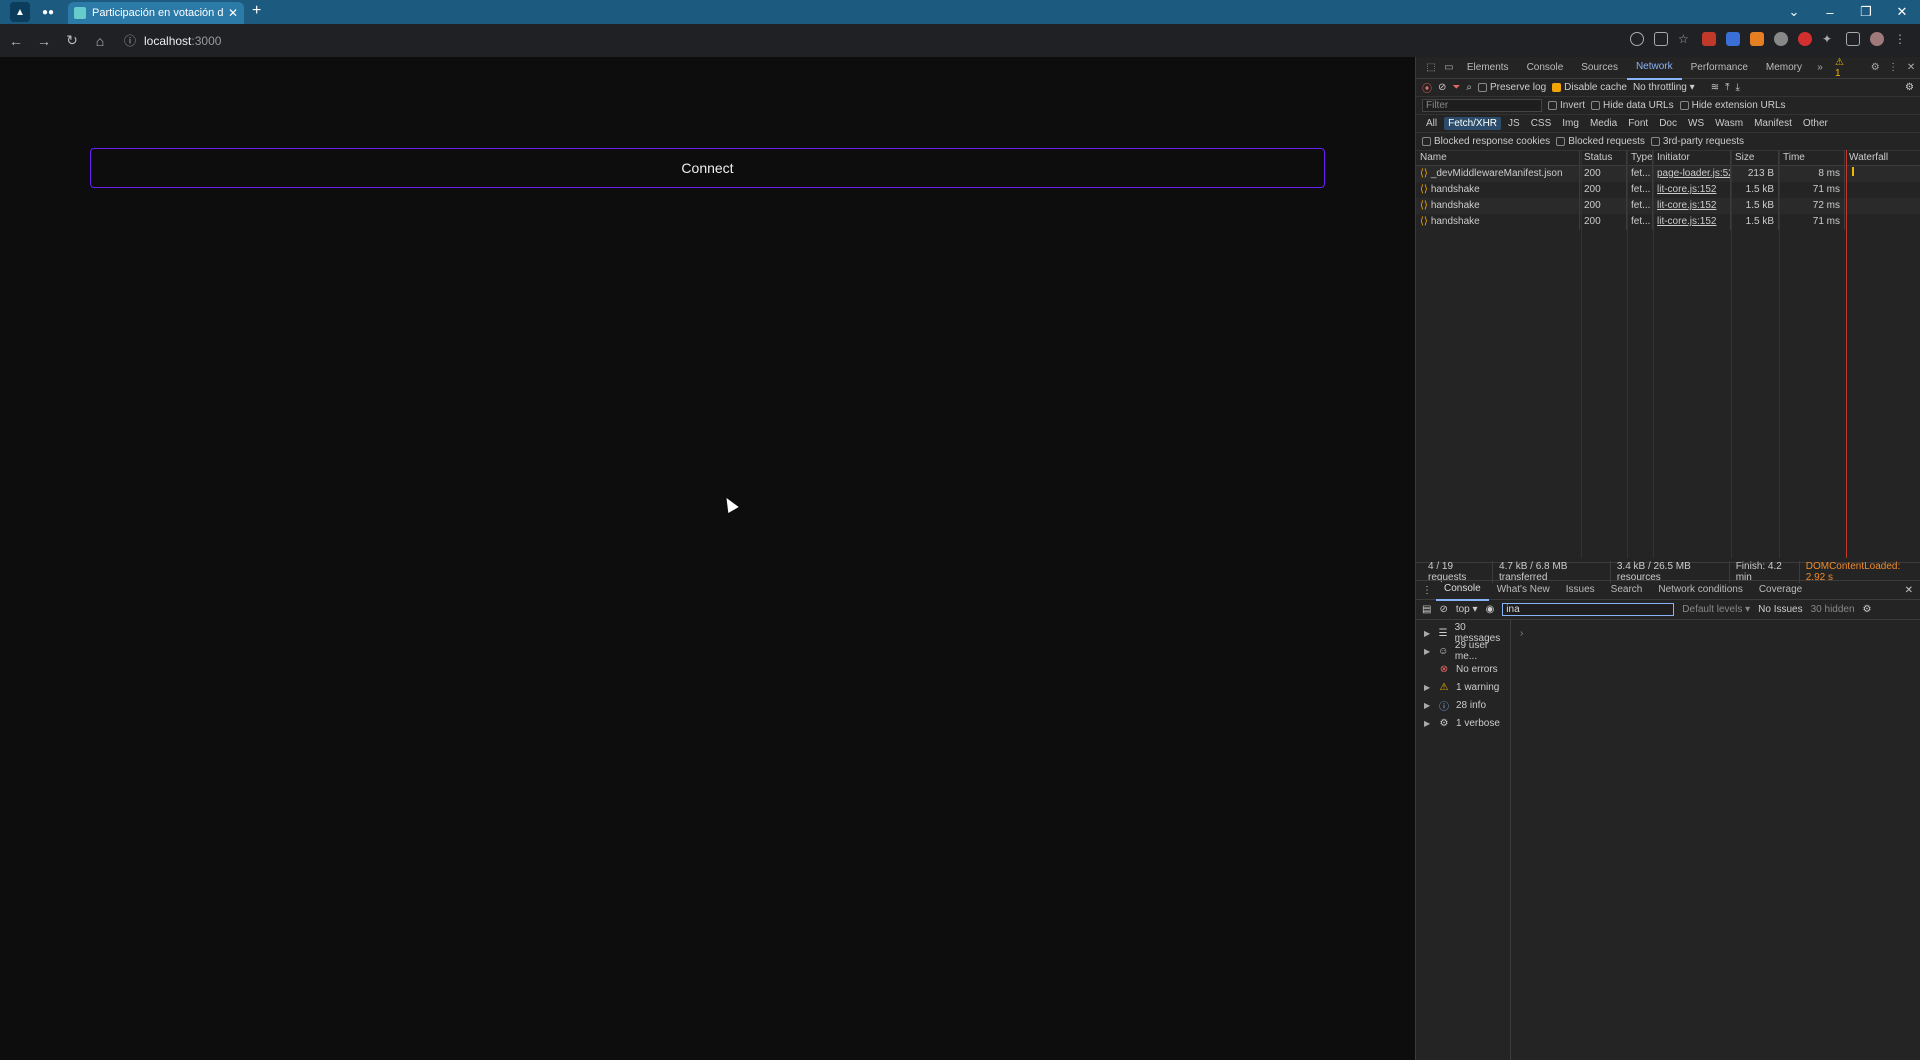 The image size is (1920, 1060). What do you see at coordinates (1463, 723) in the screenshot?
I see `sidebar-item-verbose: ▶ ⚙ 1 verbose` at bounding box center [1463, 723].